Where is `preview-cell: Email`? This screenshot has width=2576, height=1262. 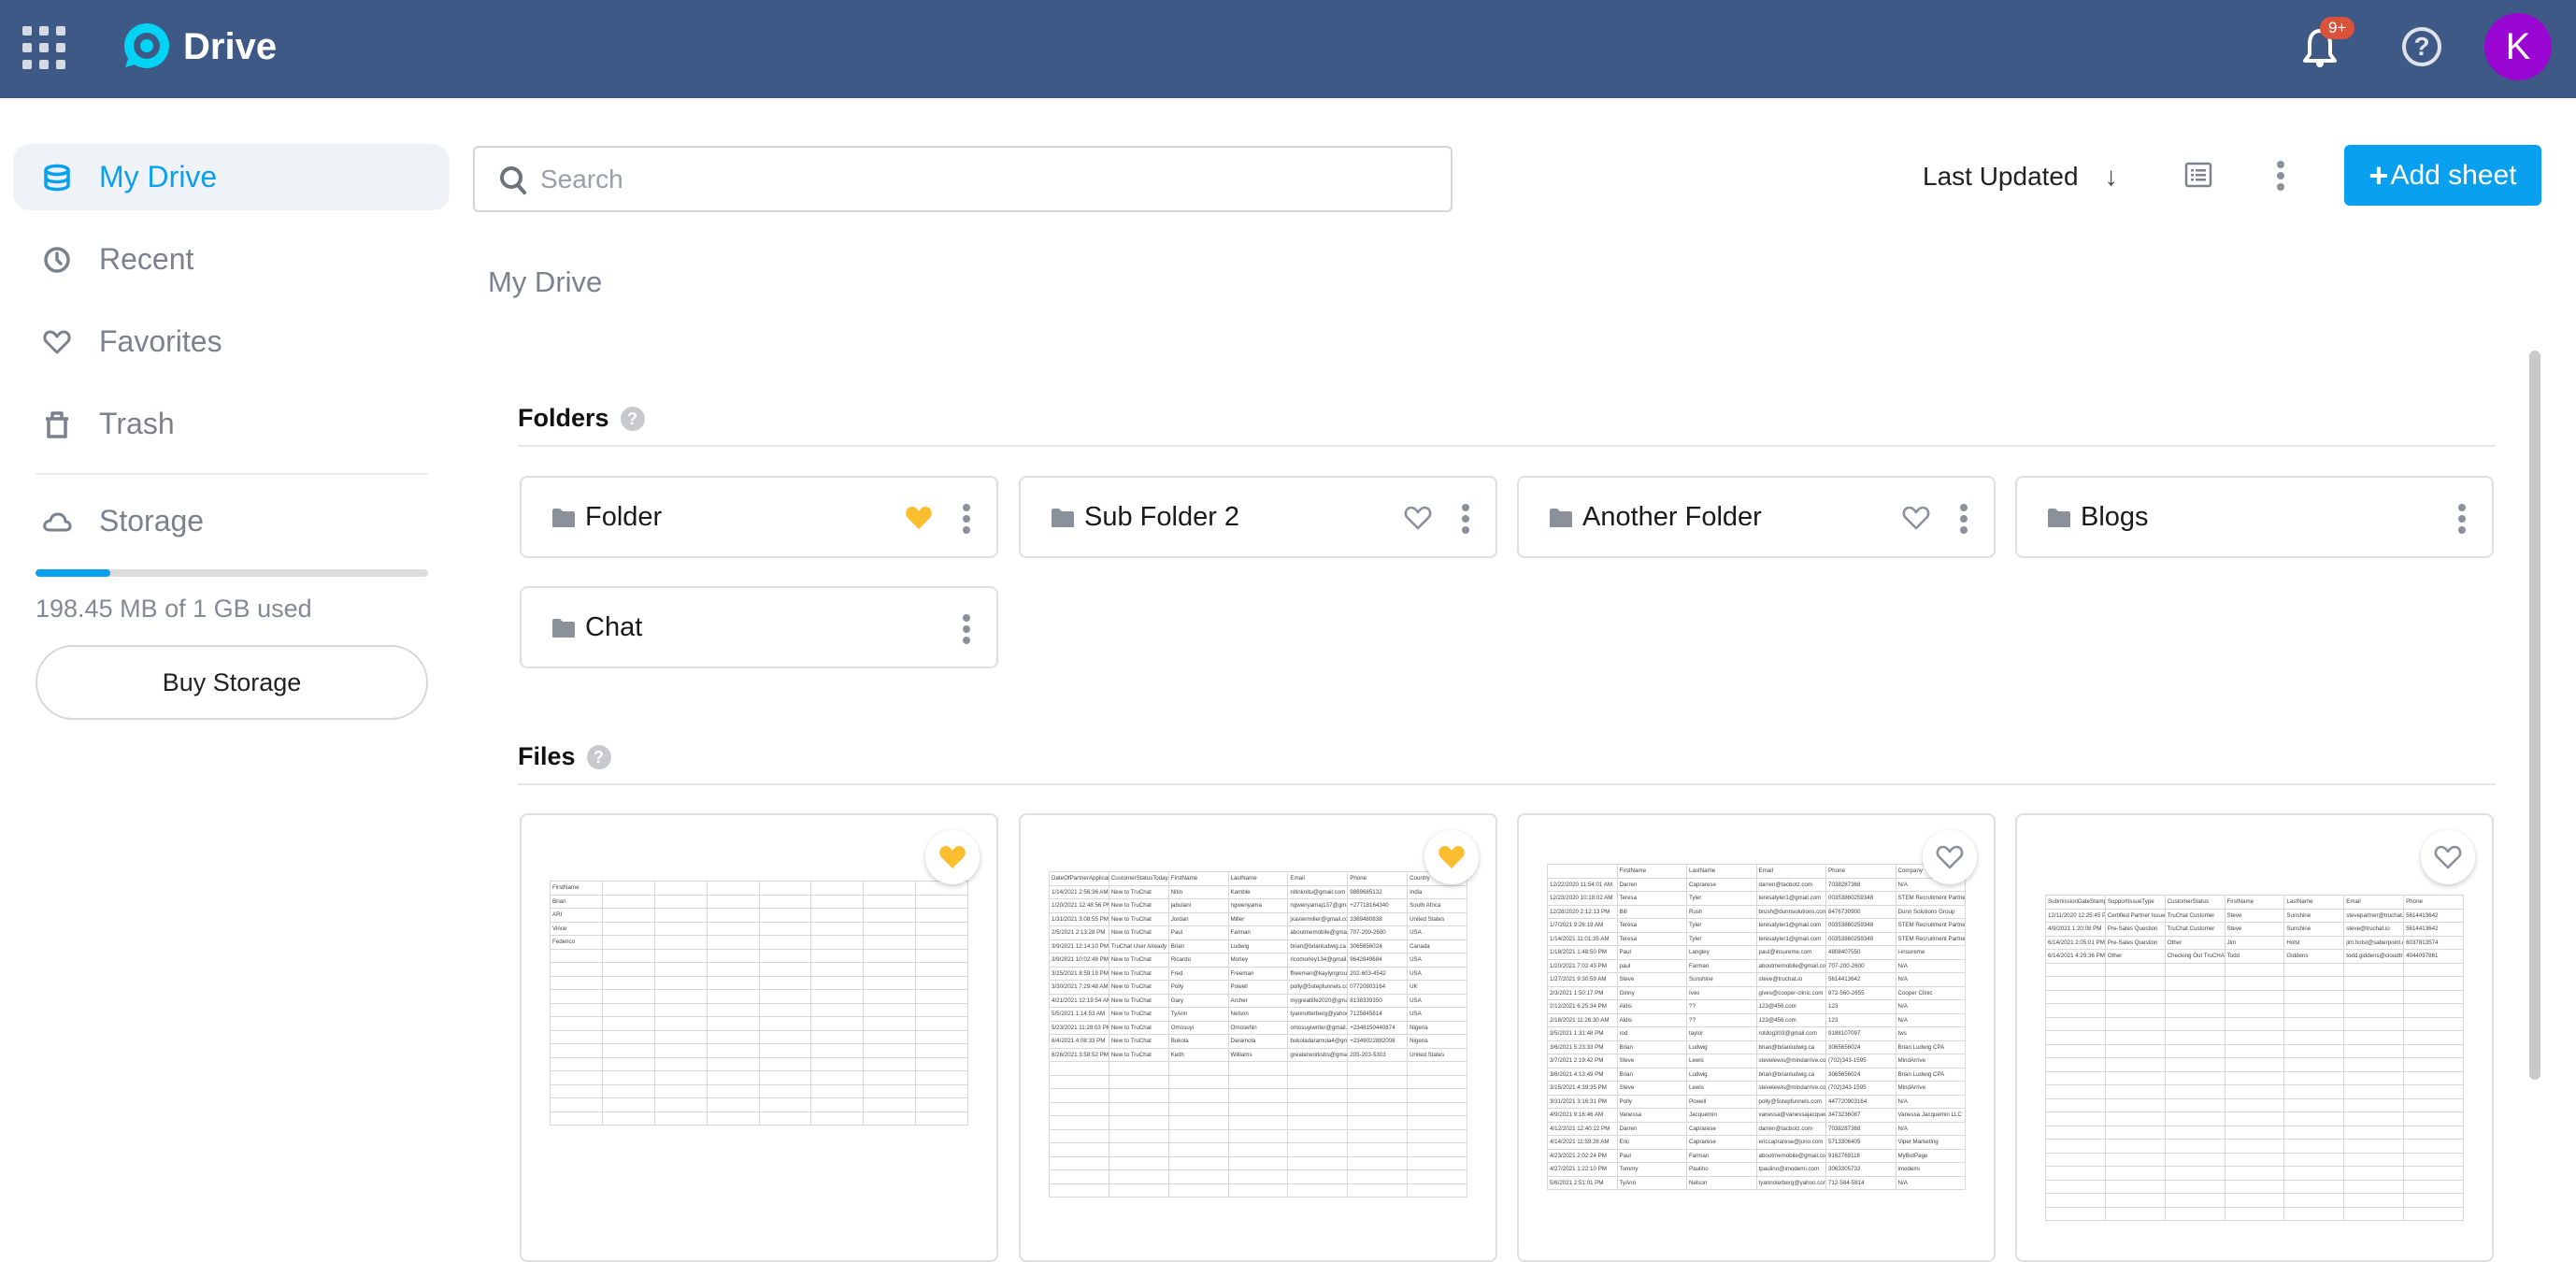 preview-cell: Email is located at coordinates (1790, 871).